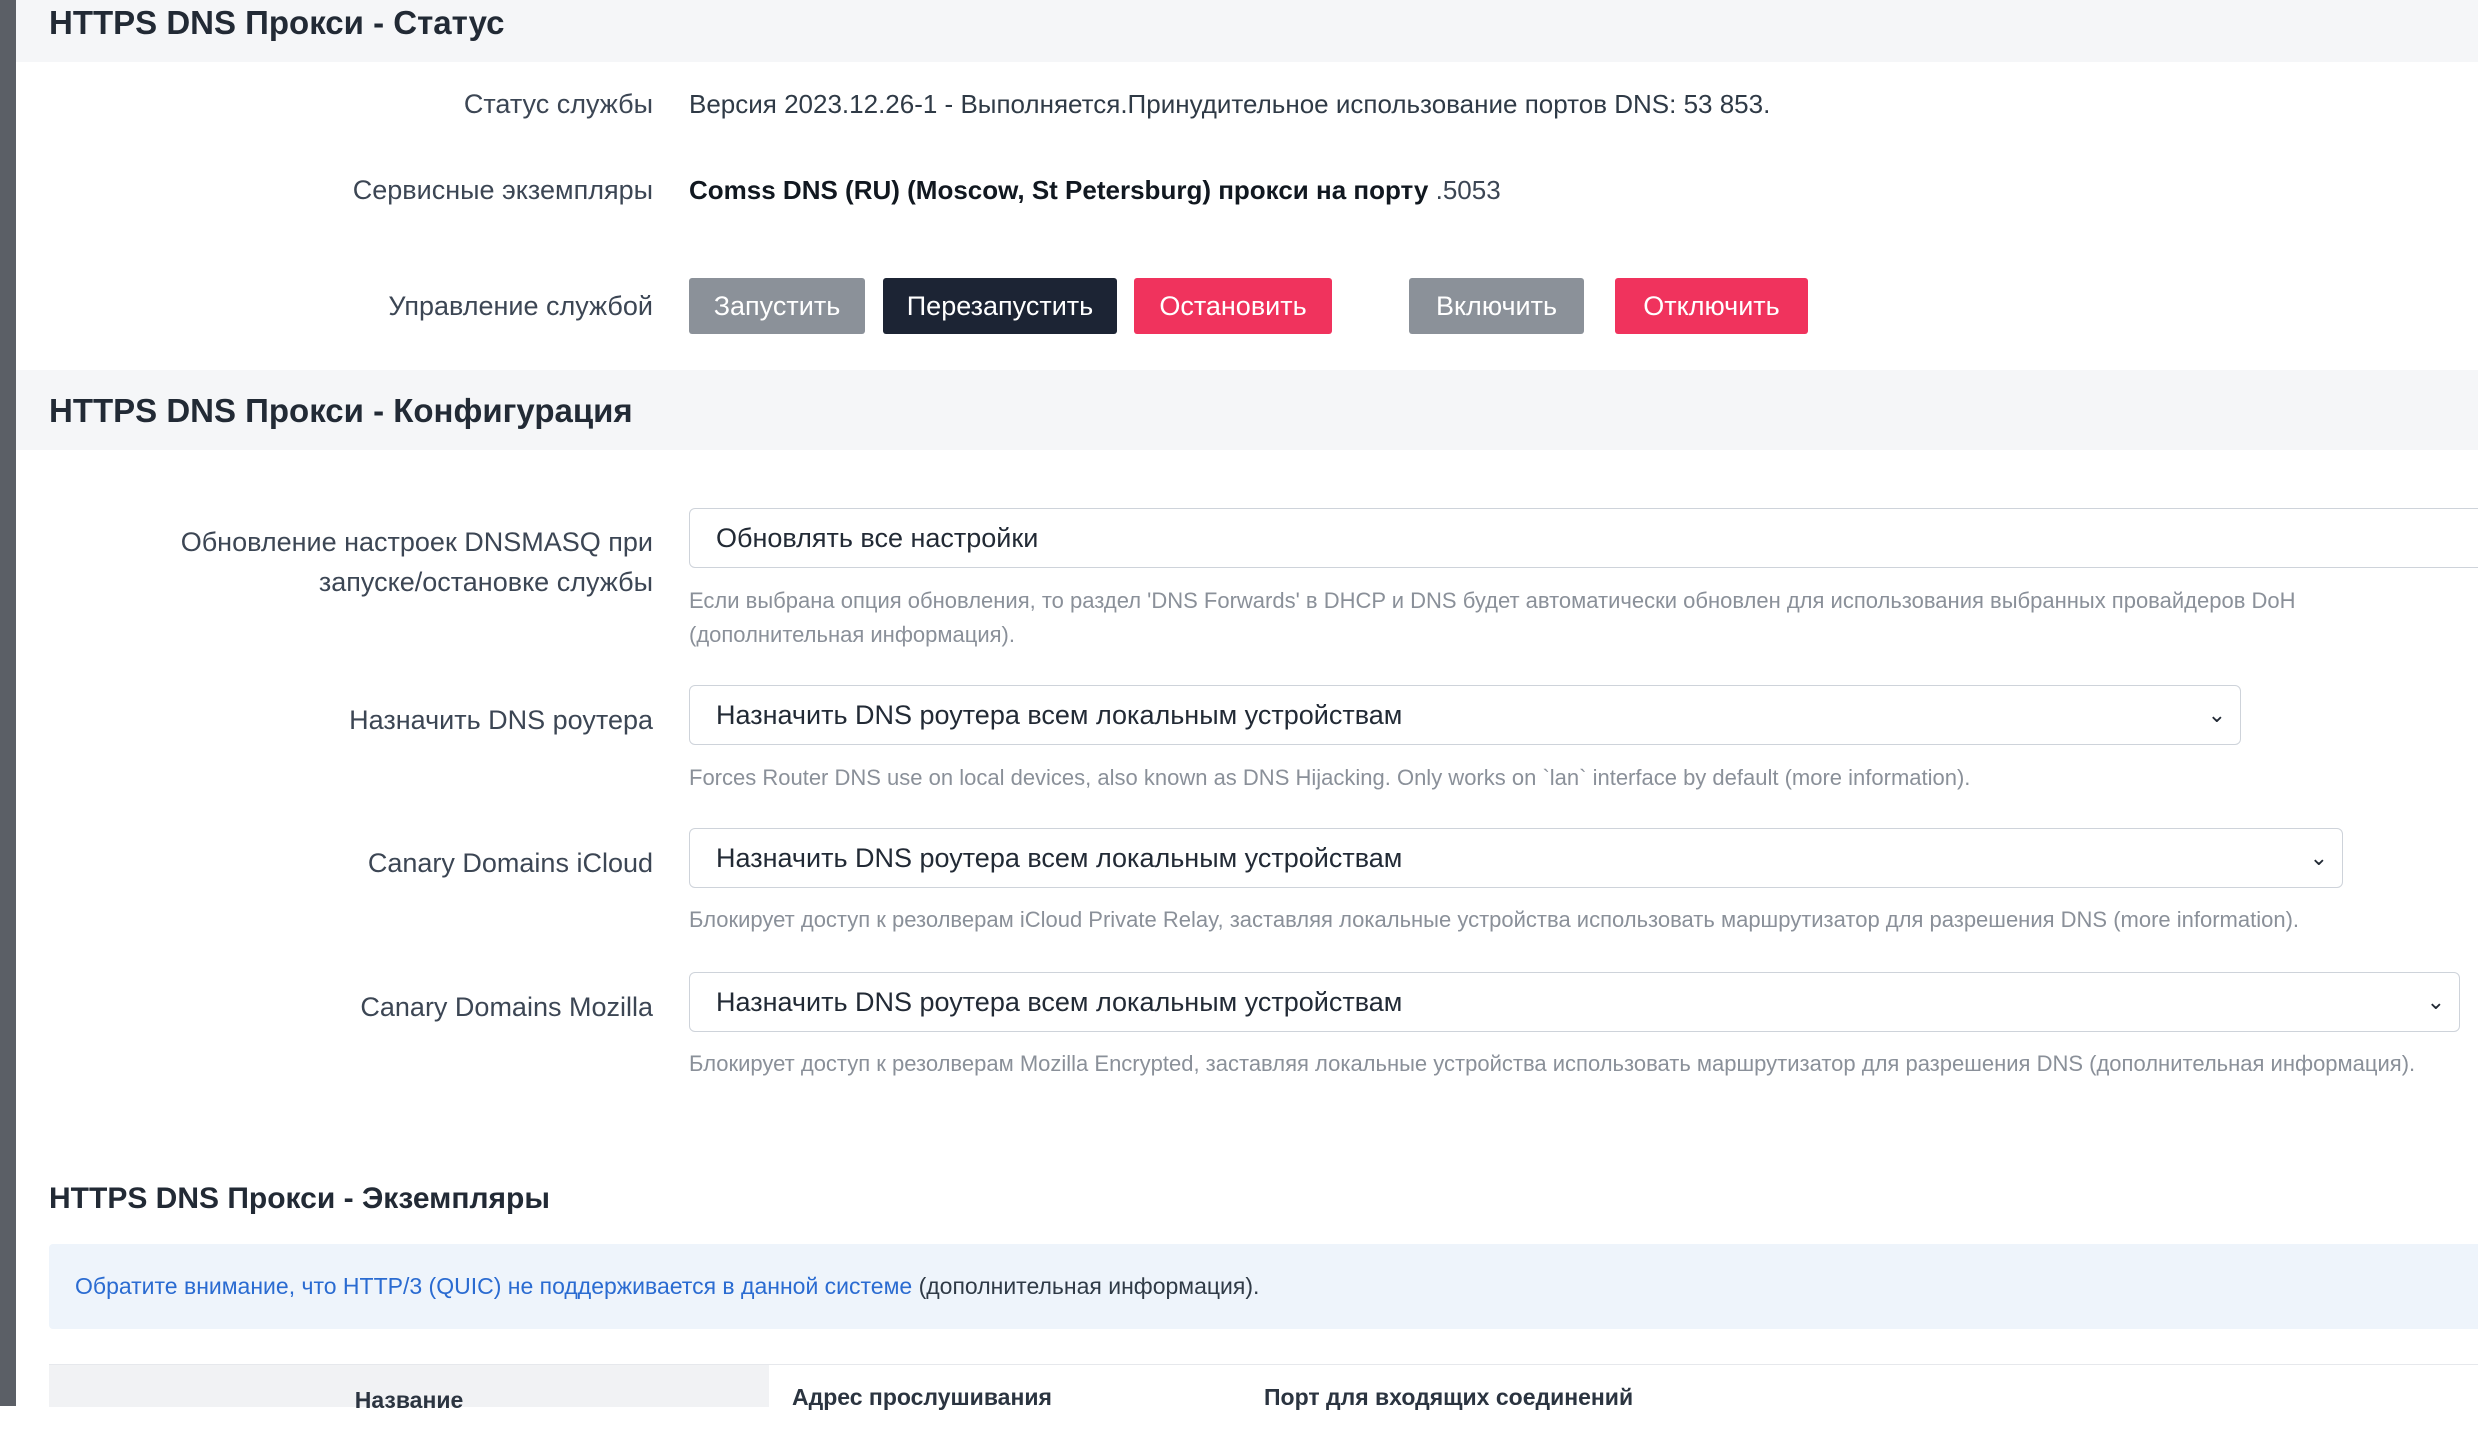  What do you see at coordinates (558, 104) in the screenshot?
I see `service-status-label: Статус службы` at bounding box center [558, 104].